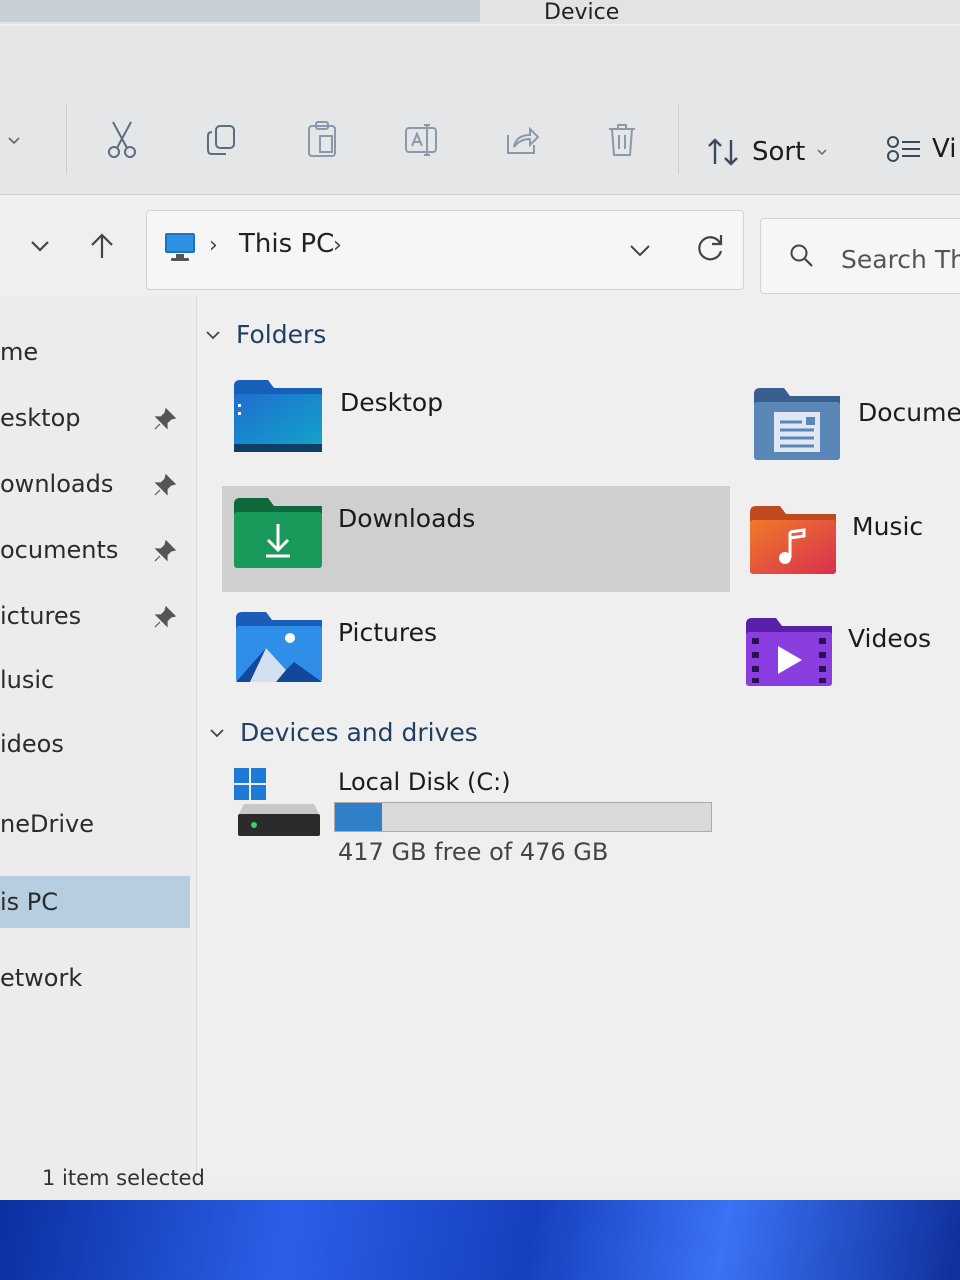 Image resolution: width=960 pixels, height=1280 pixels. What do you see at coordinates (102, 246) in the screenshot?
I see `up-arrow-icon` at bounding box center [102, 246].